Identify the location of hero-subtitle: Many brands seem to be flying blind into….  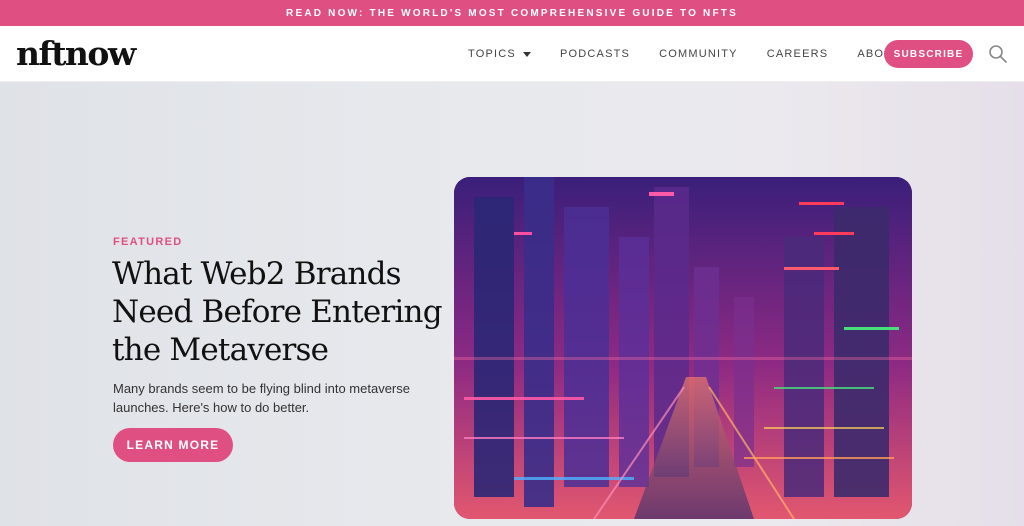
(261, 398).